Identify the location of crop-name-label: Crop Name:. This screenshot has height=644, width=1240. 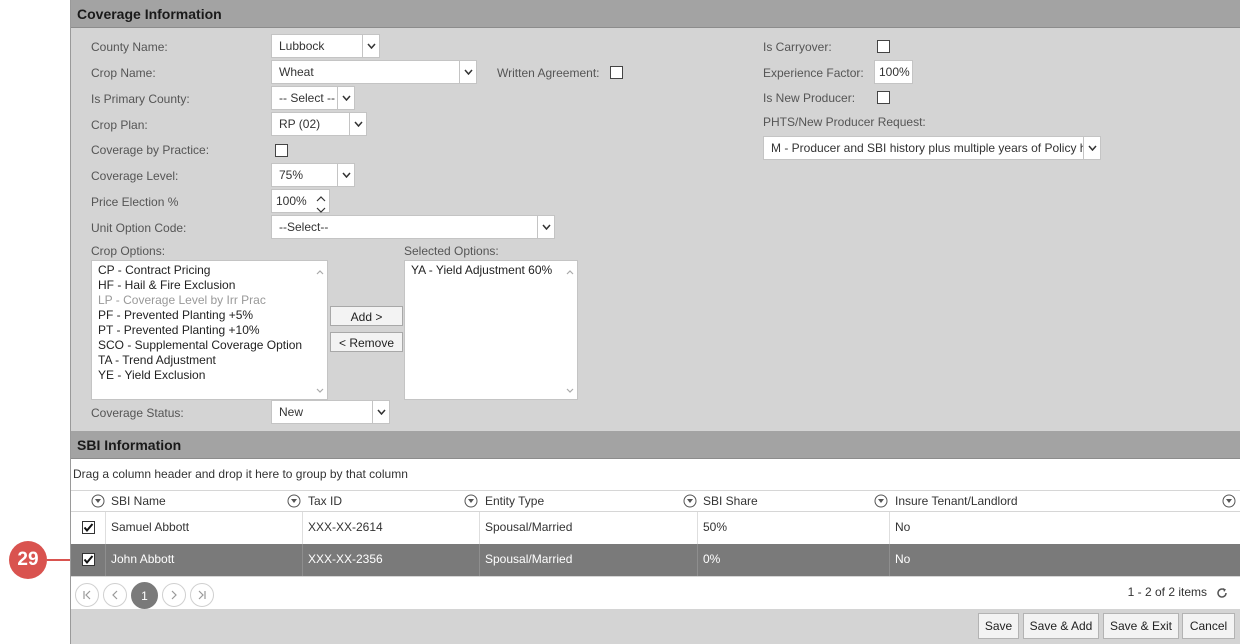
(123, 73).